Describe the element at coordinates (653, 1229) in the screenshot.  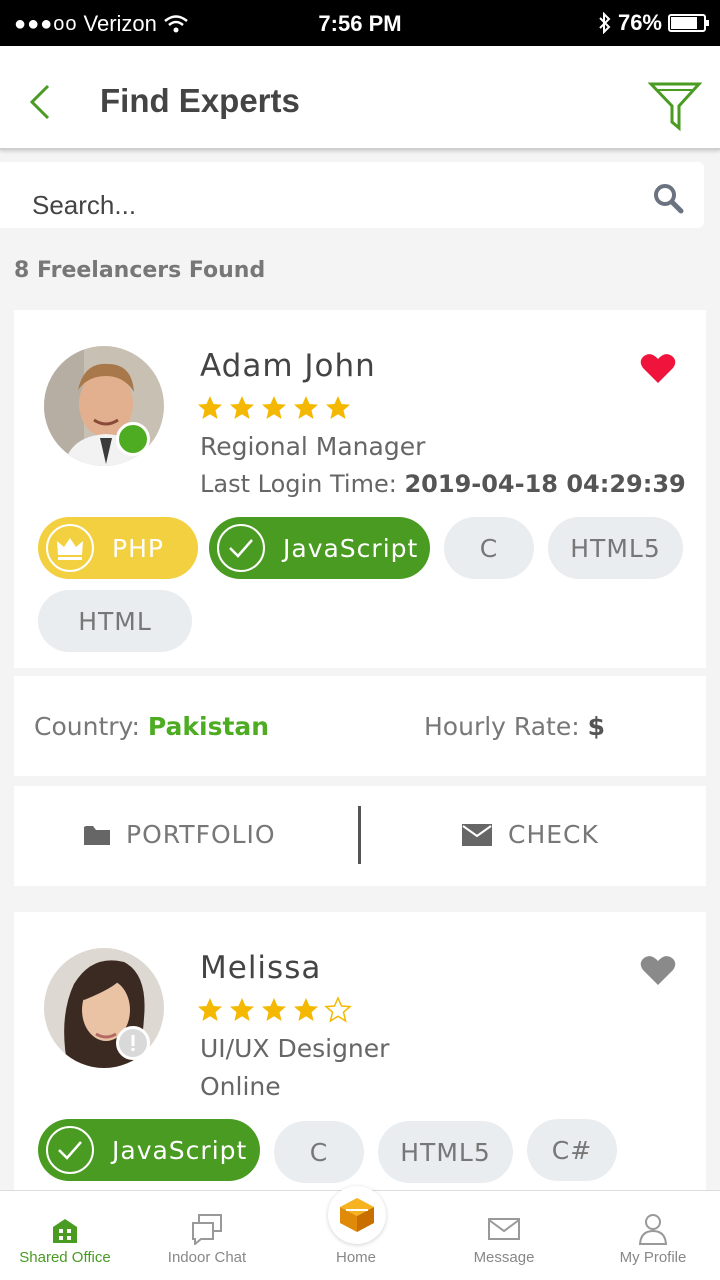
I see `user-icon` at that location.